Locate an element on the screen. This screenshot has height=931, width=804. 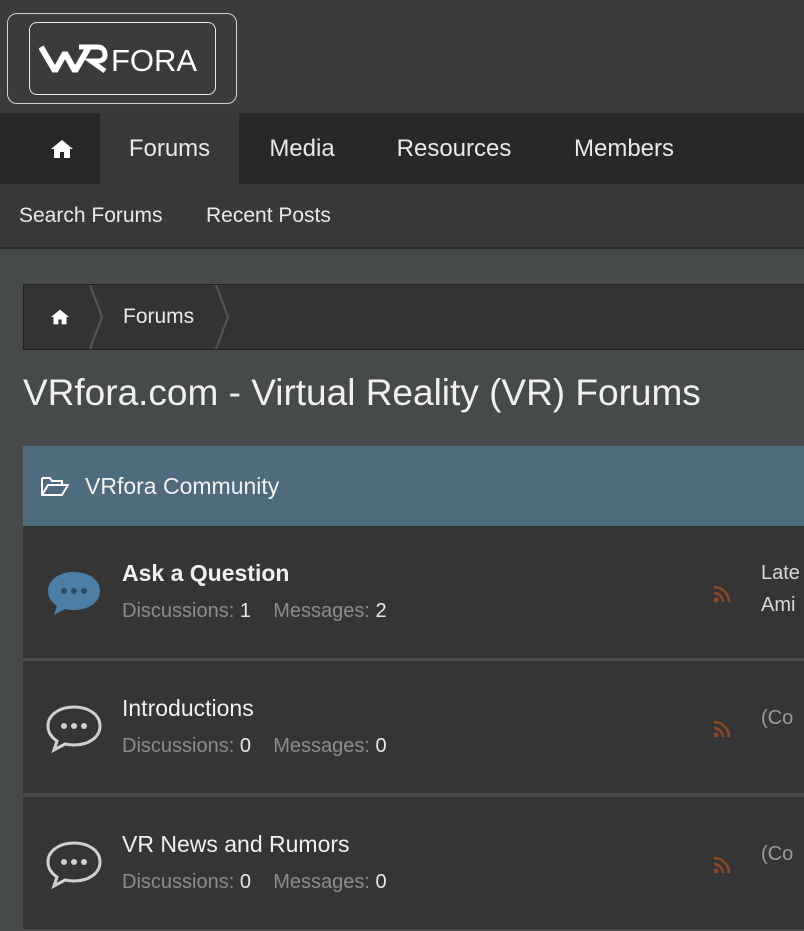
forum-stats: Discussions: 1 Messages: 2 is located at coordinates (254, 611).